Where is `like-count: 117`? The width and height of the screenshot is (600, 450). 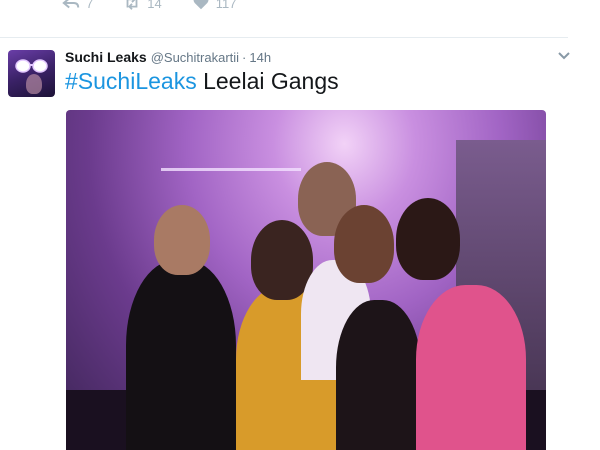
like-count: 117 is located at coordinates (226, 5).